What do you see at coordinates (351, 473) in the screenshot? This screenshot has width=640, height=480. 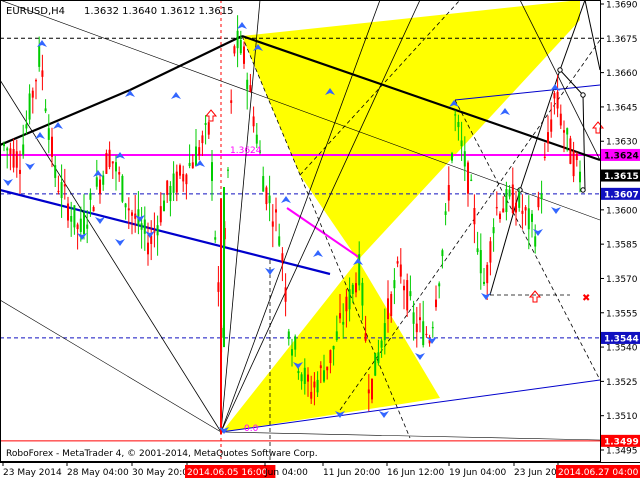 I see `time-tick-label: 11 Jun 20:00` at bounding box center [351, 473].